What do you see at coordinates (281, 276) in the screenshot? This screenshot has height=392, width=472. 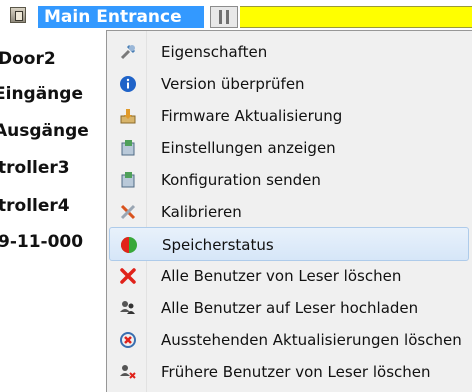 I see `menu-item-label: Alle Benutzer von Leser löschen` at bounding box center [281, 276].